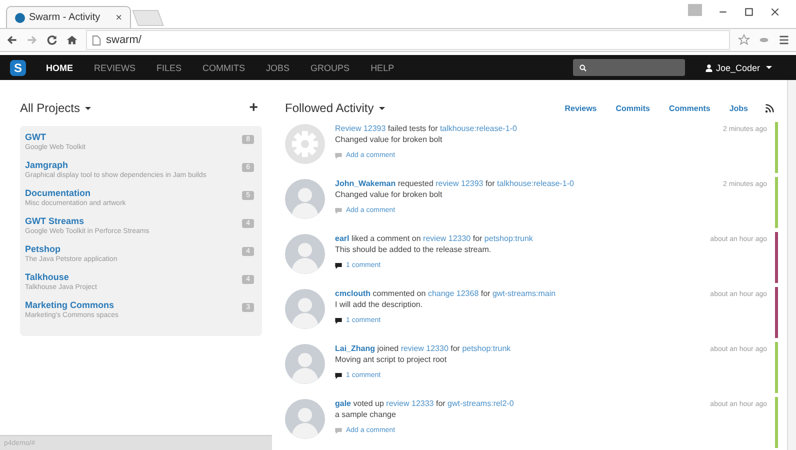 This screenshot has height=450, width=796. I want to click on activity-description: Moving ant script to project root, so click(391, 359).